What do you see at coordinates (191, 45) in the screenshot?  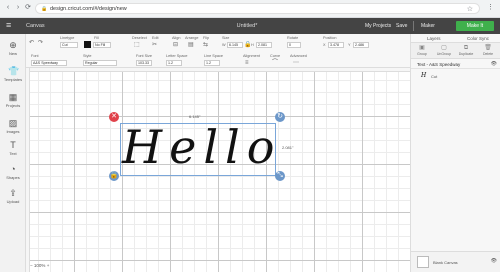 I see `arrange-icon: ▤` at bounding box center [191, 45].